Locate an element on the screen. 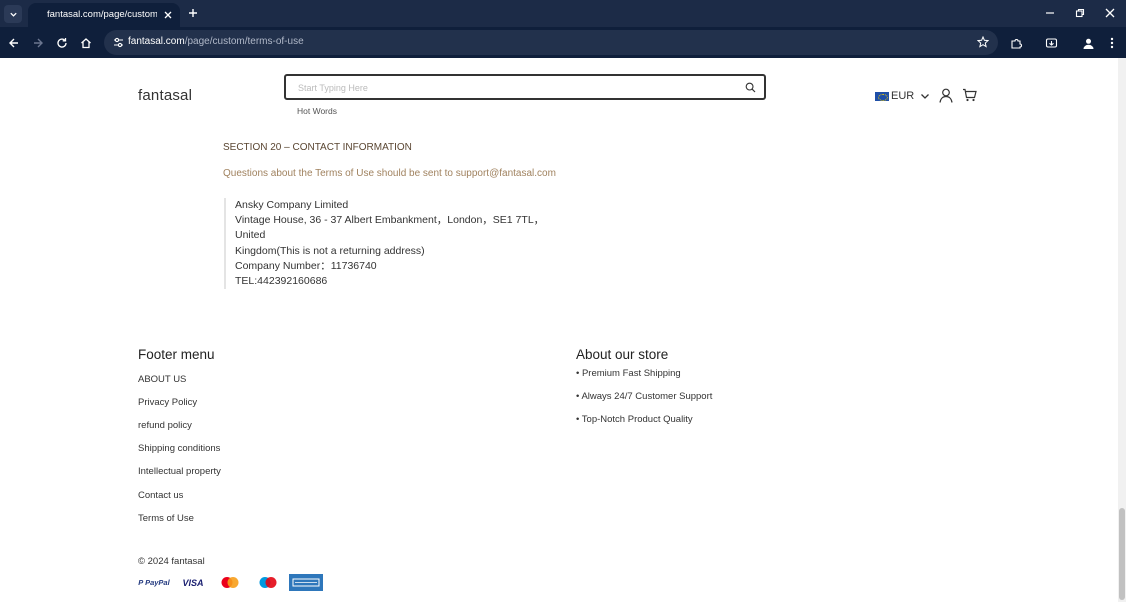 The width and height of the screenshot is (1126, 602). search-button is located at coordinates (750, 87).